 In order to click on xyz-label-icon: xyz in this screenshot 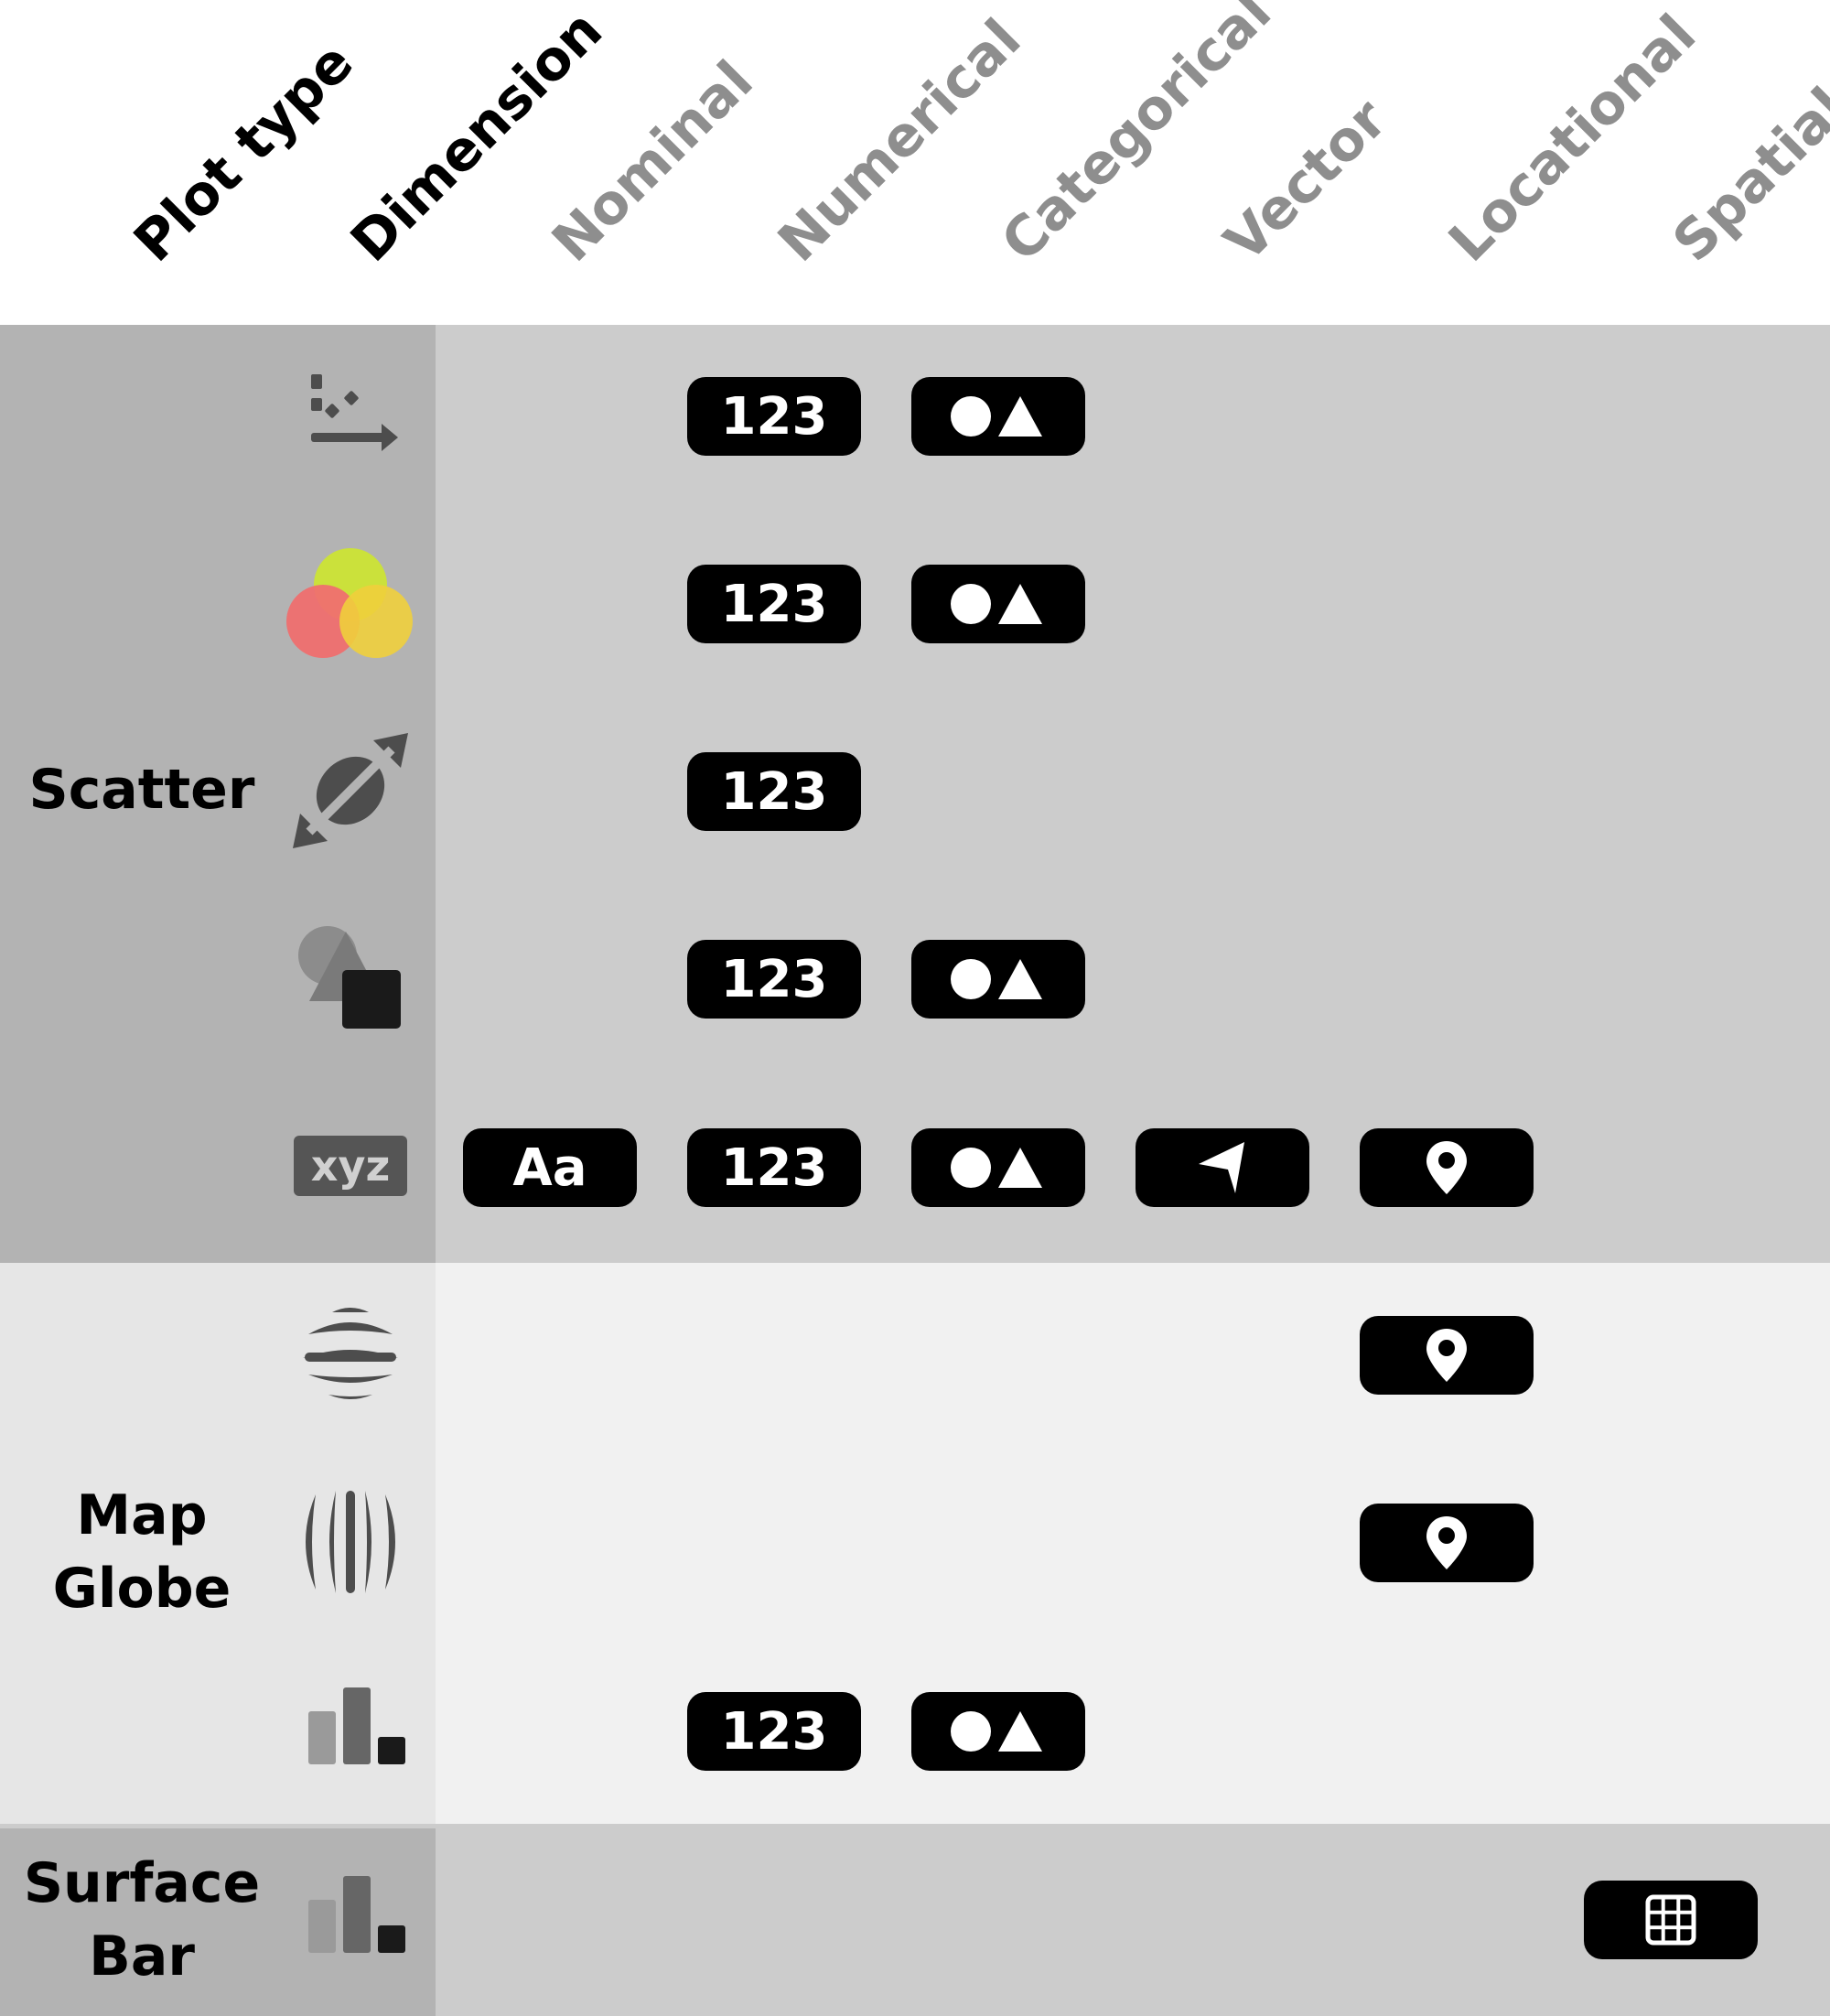, I will do `click(351, 1166)`.